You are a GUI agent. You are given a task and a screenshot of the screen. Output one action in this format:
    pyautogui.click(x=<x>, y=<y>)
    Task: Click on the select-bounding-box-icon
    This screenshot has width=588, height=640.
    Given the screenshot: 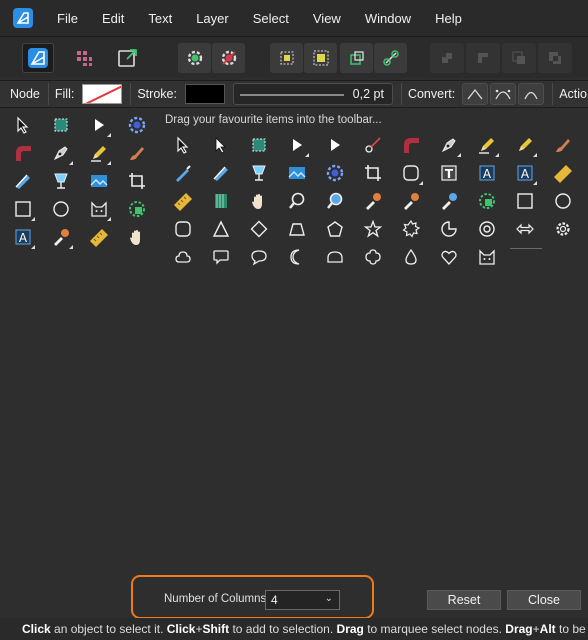 What is the action you would take?
    pyautogui.click(x=286, y=58)
    